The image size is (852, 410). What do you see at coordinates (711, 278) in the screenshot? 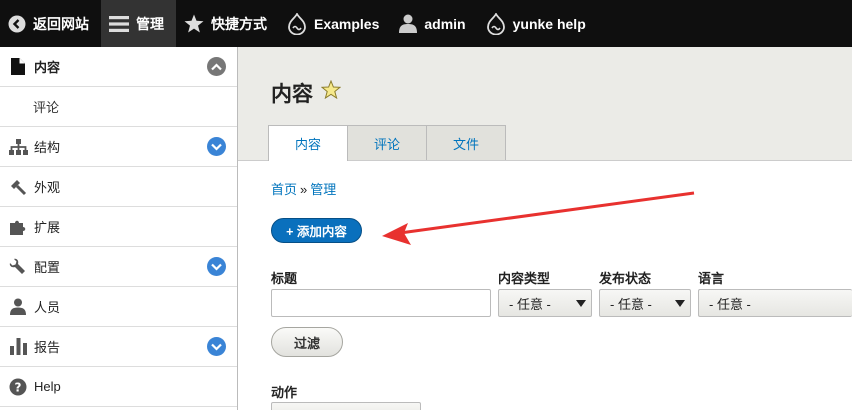
I see `language-filter-label: 语言` at bounding box center [711, 278].